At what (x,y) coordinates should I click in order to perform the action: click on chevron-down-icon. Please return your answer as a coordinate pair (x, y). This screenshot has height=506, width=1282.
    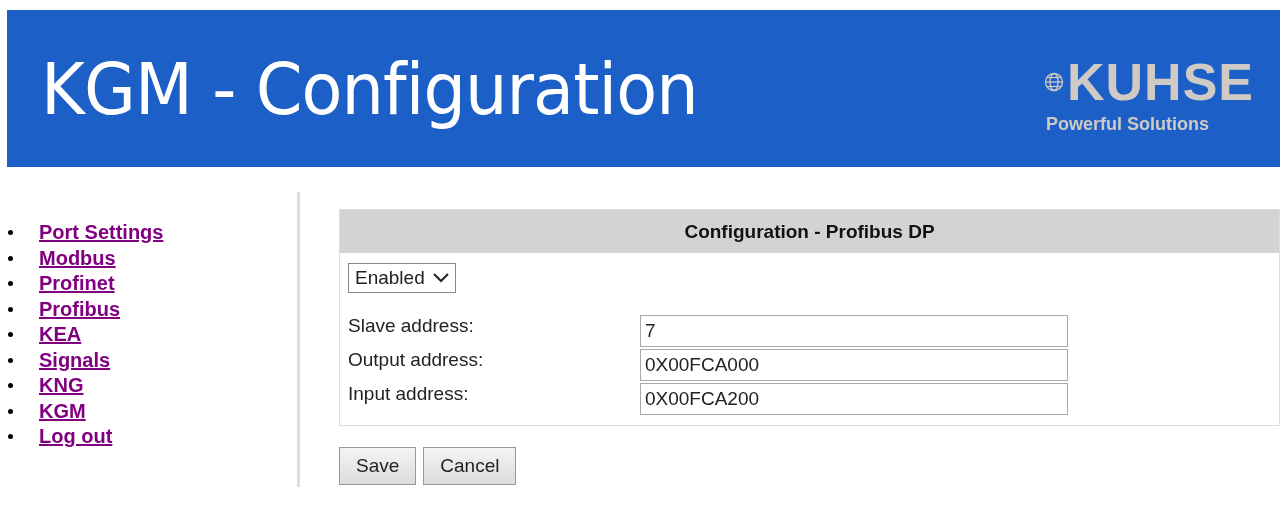
    Looking at the image, I should click on (440, 278).